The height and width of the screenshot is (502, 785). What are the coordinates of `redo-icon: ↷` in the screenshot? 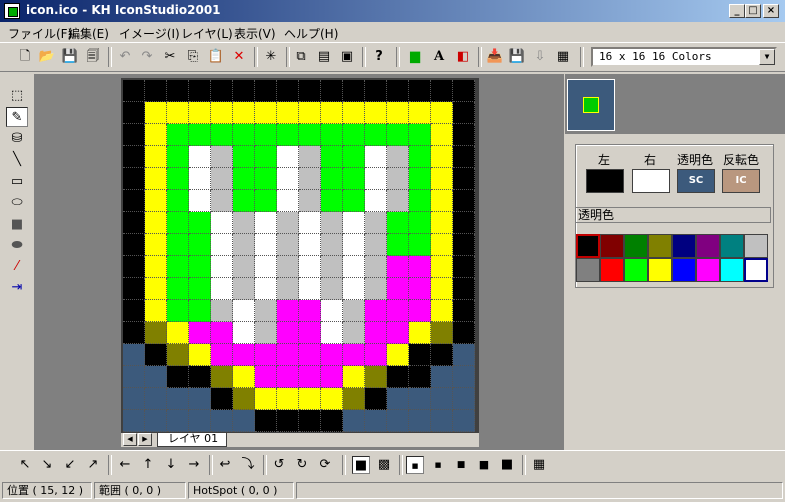 It's located at (147, 57).